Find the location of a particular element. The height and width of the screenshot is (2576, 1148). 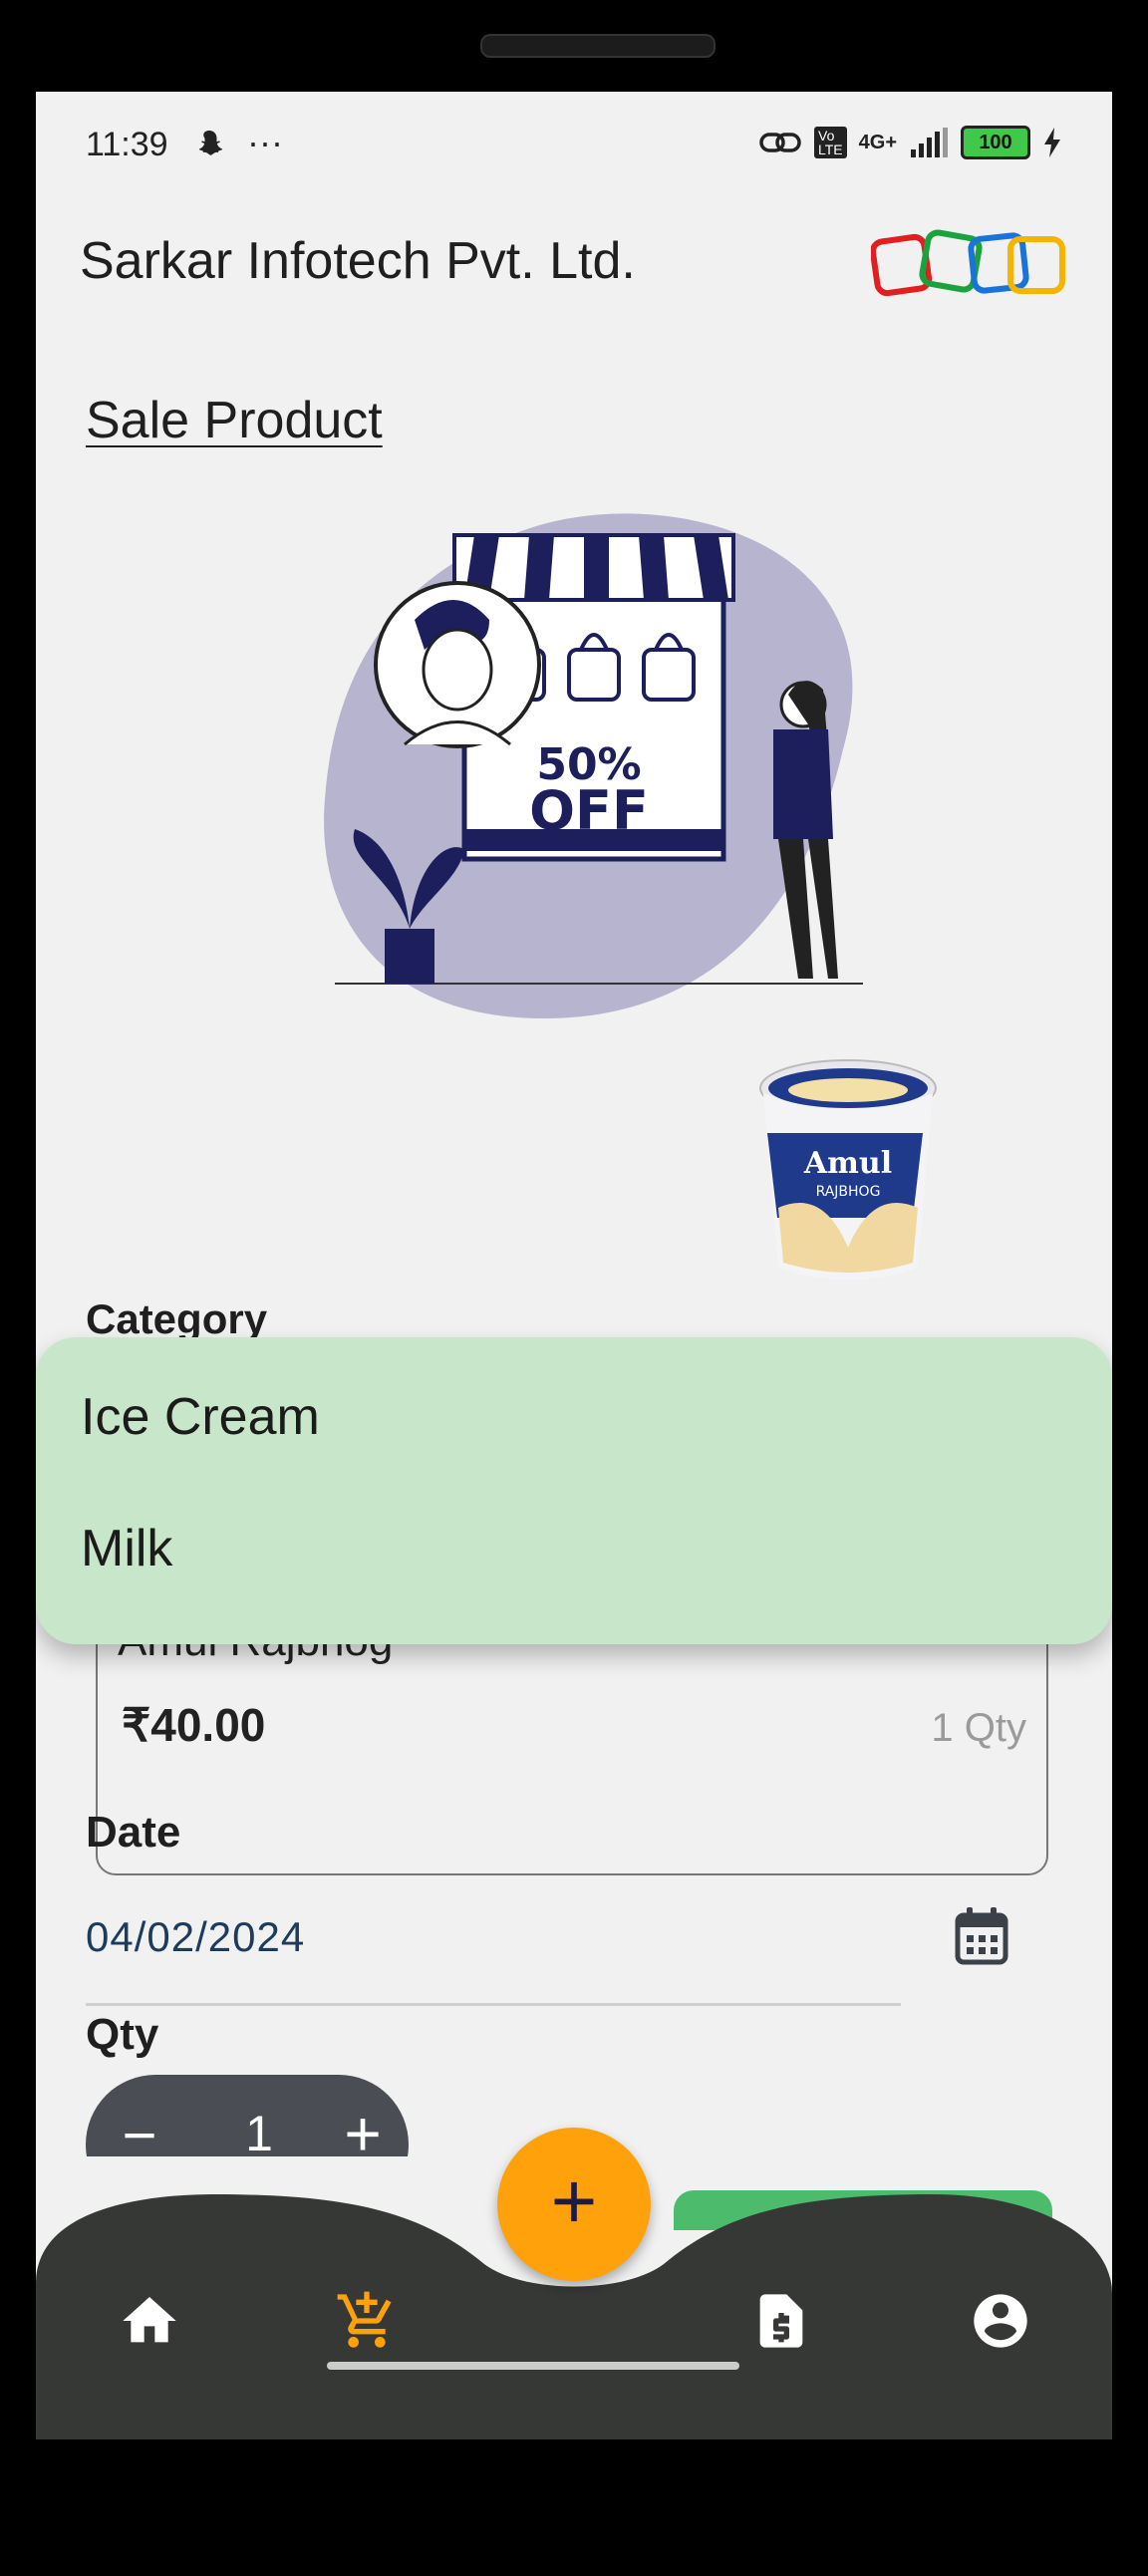

product-price: ₹40.00 is located at coordinates (194, 1725).